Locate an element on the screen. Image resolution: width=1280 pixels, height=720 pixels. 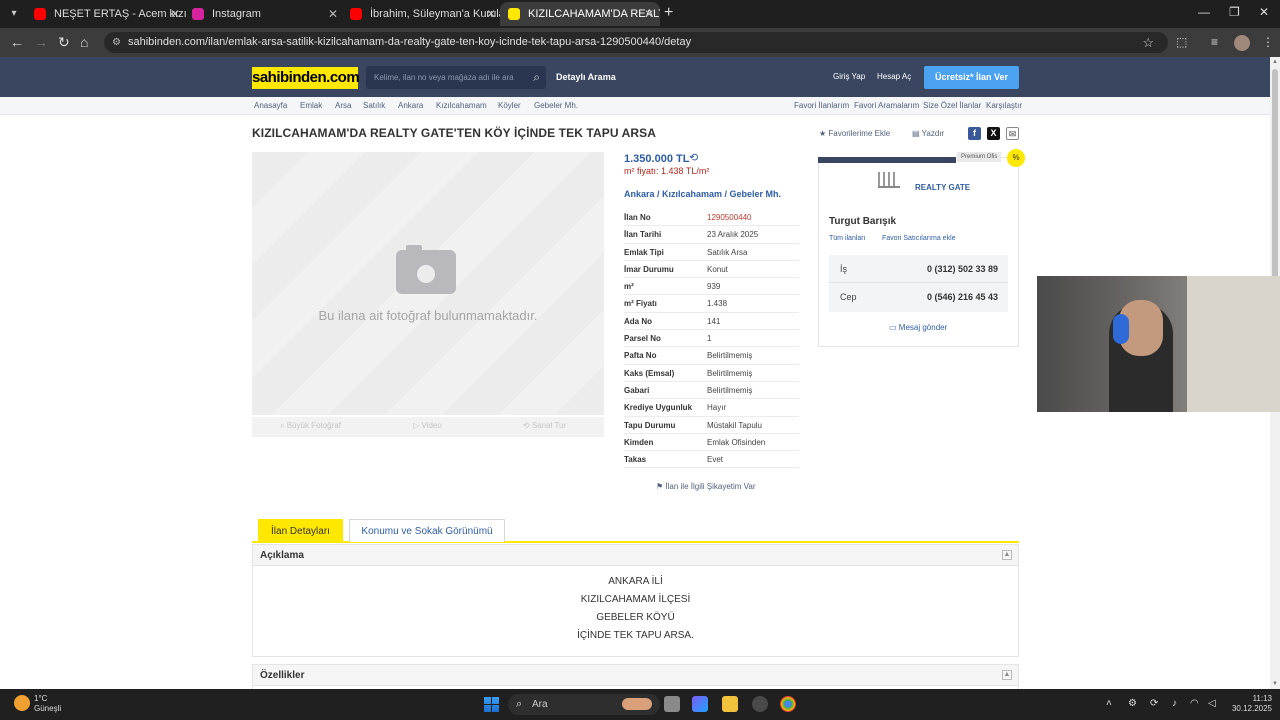
tray-overflow-icon: ˄ is located at coordinates (1109, 703).